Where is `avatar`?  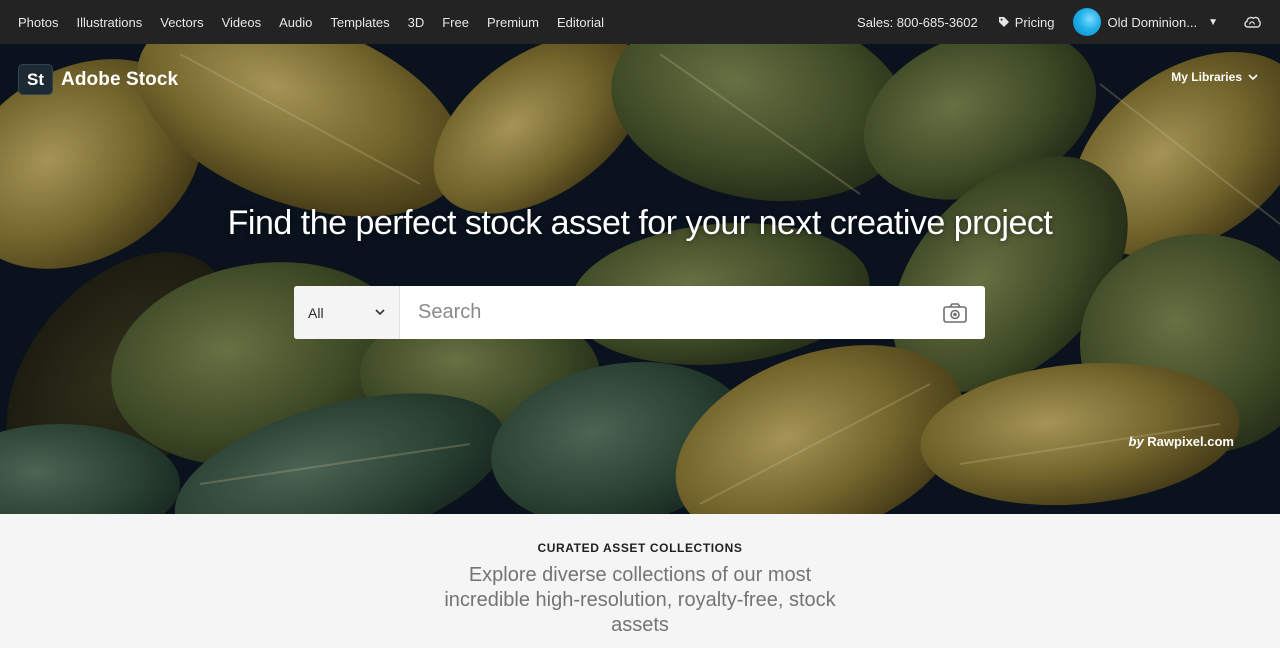 avatar is located at coordinates (1086, 22).